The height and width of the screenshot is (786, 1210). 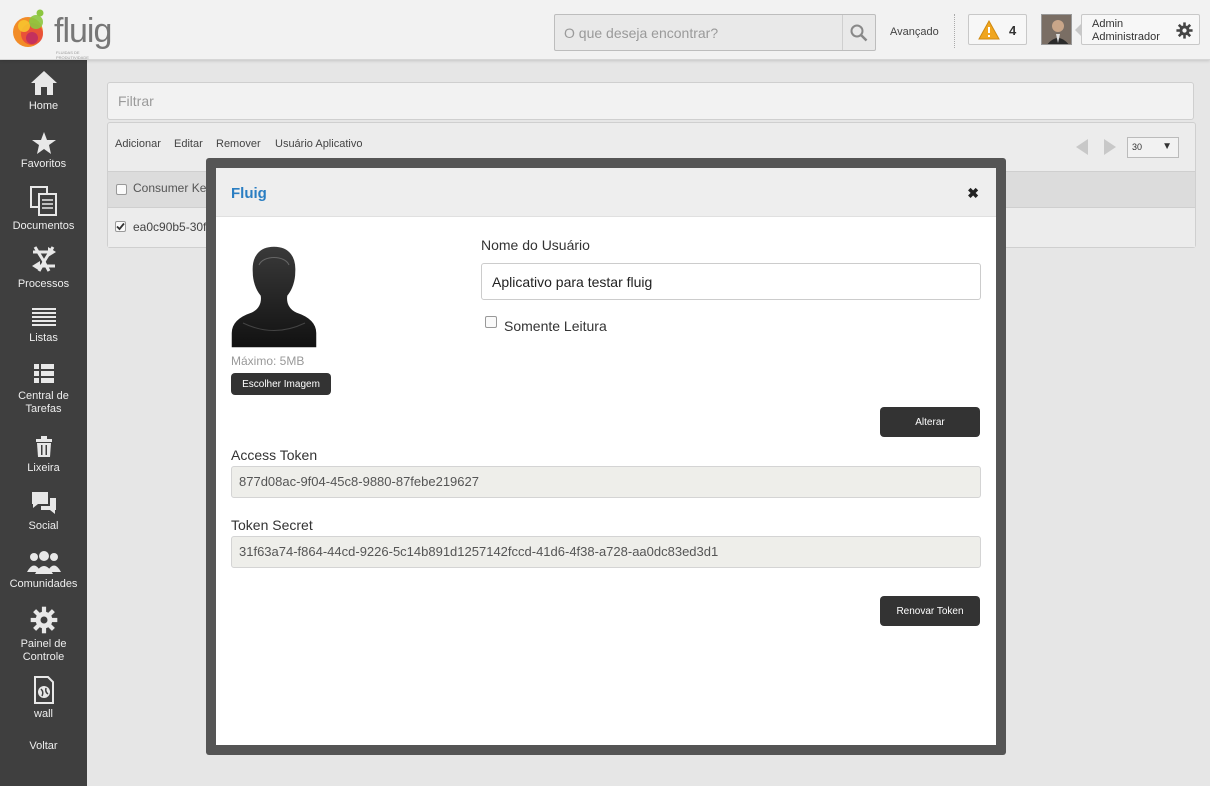 What do you see at coordinates (43, 143) in the screenshot?
I see `star-icon` at bounding box center [43, 143].